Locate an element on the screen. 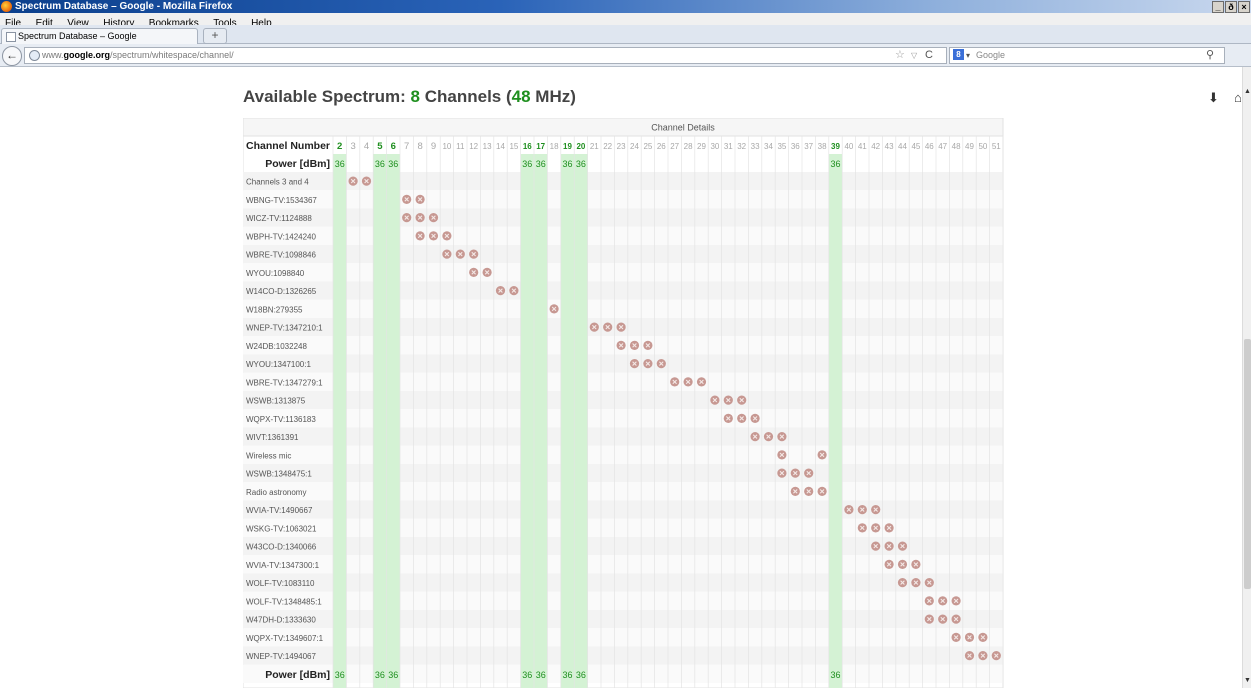 This screenshot has width=1251, height=688. search-box: 8 ▾ Google ⚲ is located at coordinates (1087, 55).